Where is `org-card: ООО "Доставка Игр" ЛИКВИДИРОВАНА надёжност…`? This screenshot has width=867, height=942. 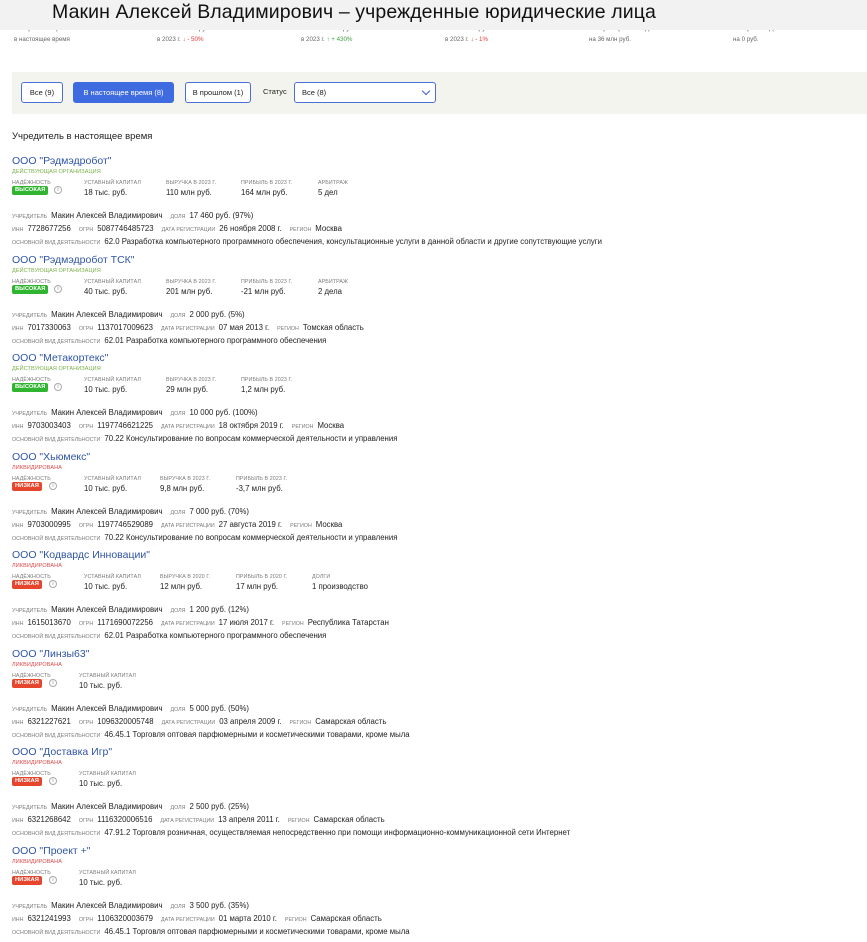 org-card: ООО "Доставка Игр" ЛИКВИДИРОВАНА надёжност… is located at coordinates (432, 792).